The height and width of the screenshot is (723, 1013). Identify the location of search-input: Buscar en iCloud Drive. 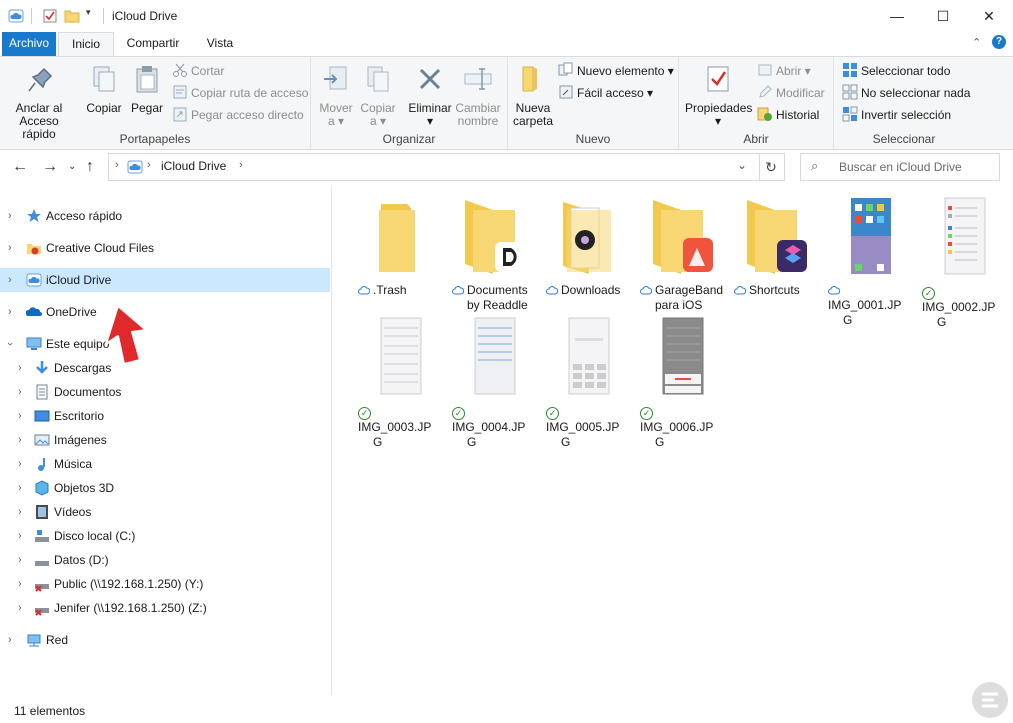
(900, 167).